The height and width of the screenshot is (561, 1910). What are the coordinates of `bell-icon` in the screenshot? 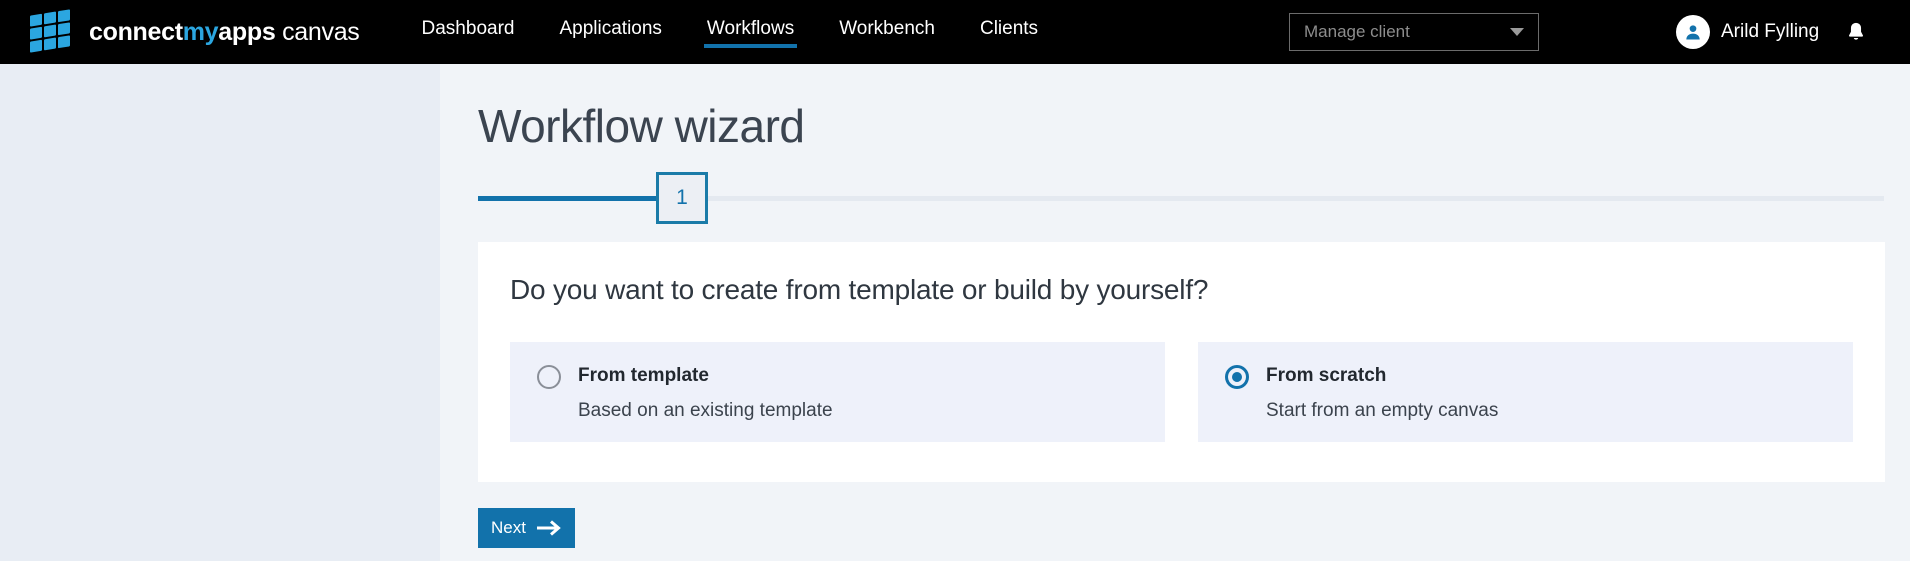 It's located at (1856, 31).